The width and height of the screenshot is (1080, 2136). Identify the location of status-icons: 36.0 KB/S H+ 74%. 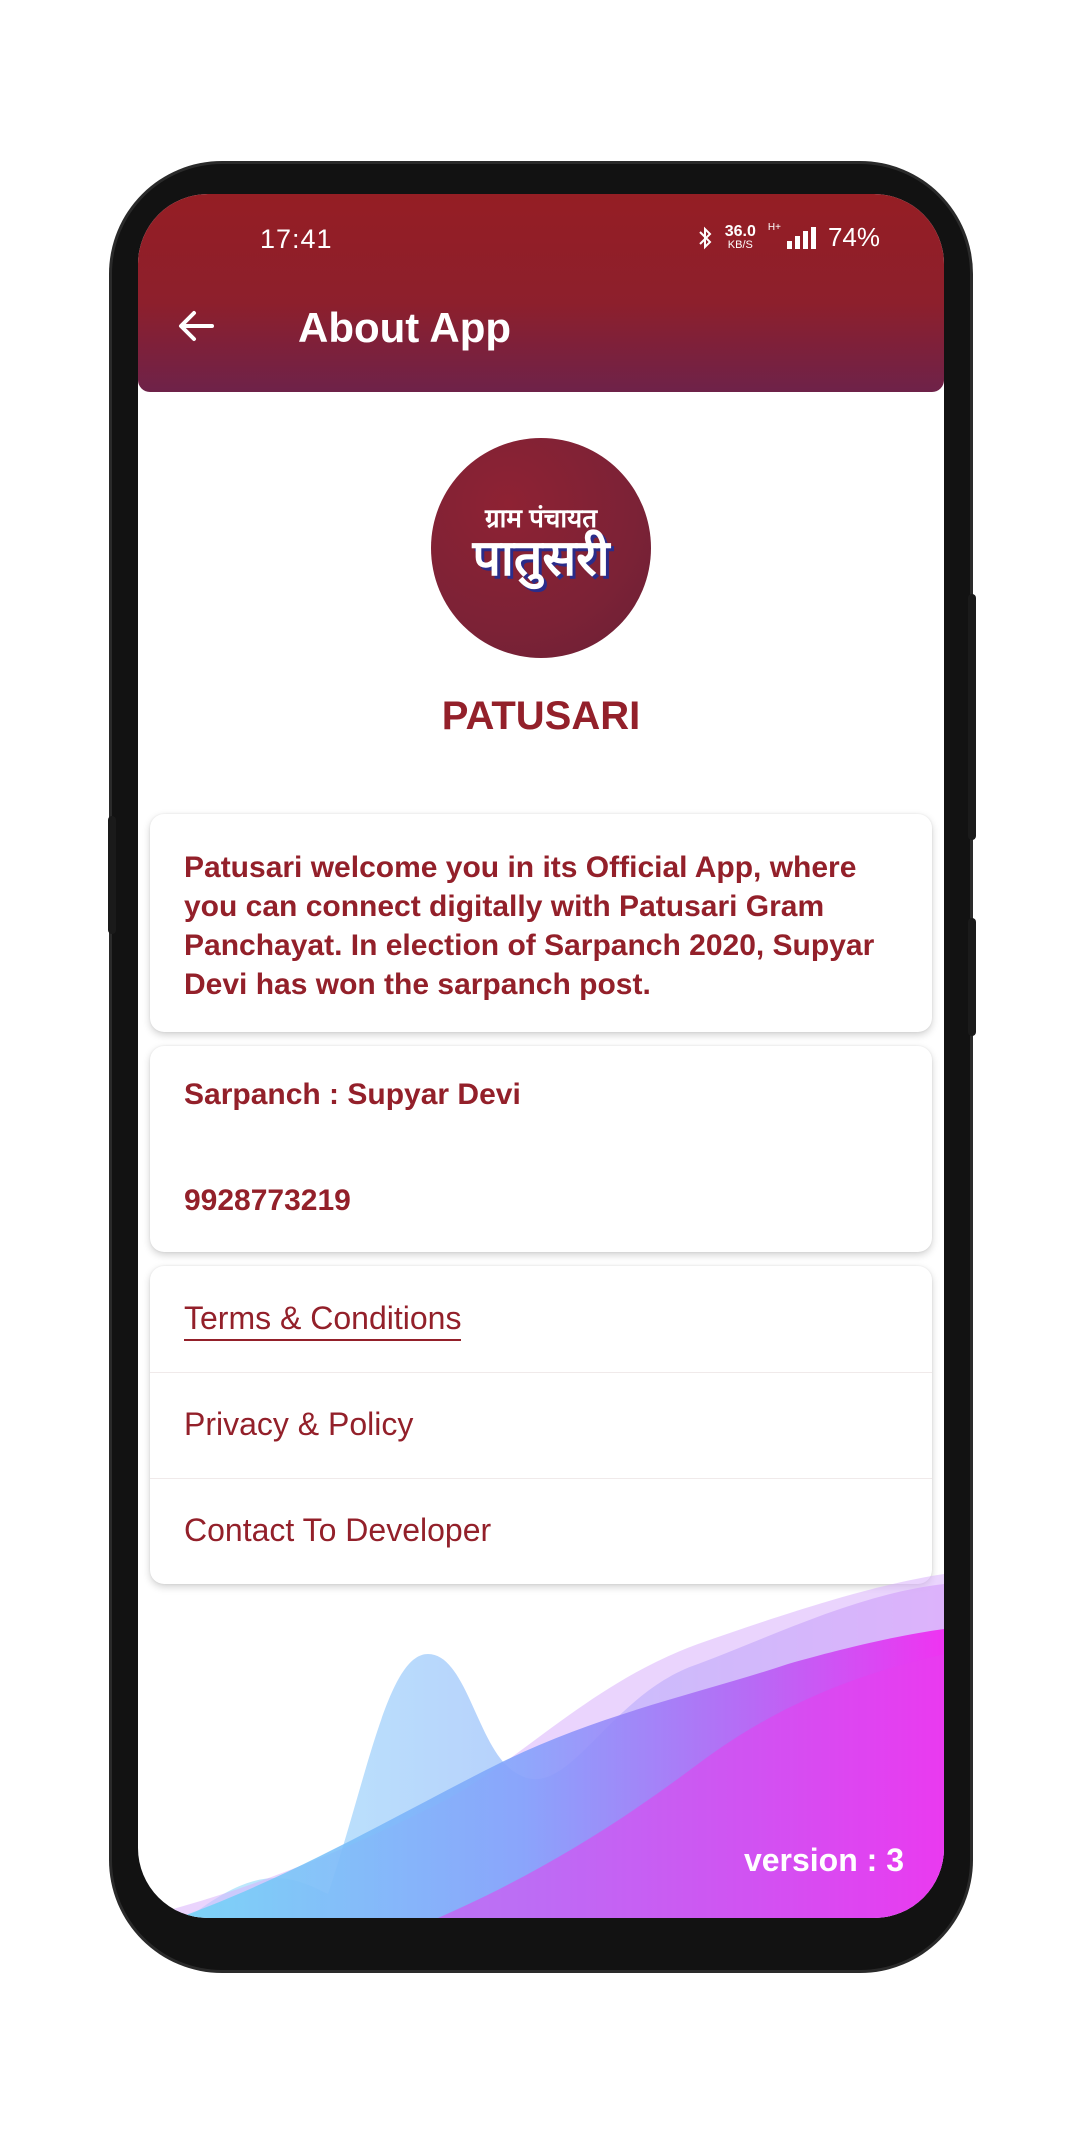
(788, 237).